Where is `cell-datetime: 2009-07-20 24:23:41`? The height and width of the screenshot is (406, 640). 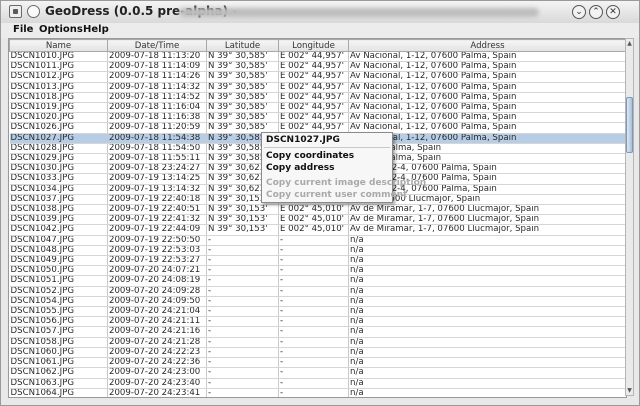
cell-datetime: 2009-07-20 24:23:41 is located at coordinates (157, 392).